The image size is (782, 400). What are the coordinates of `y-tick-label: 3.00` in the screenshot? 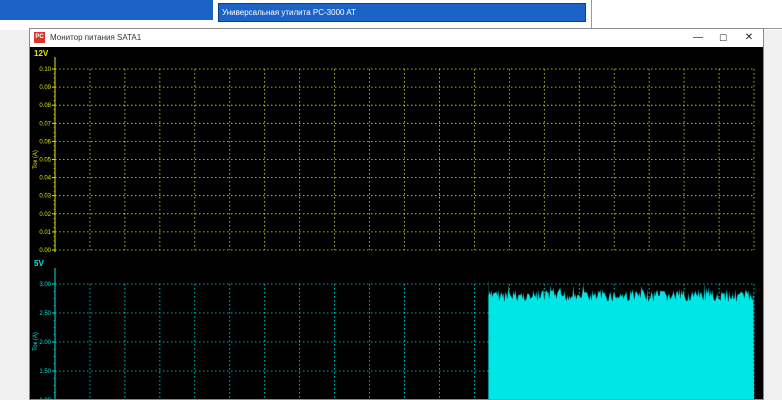 It's located at (45, 285).